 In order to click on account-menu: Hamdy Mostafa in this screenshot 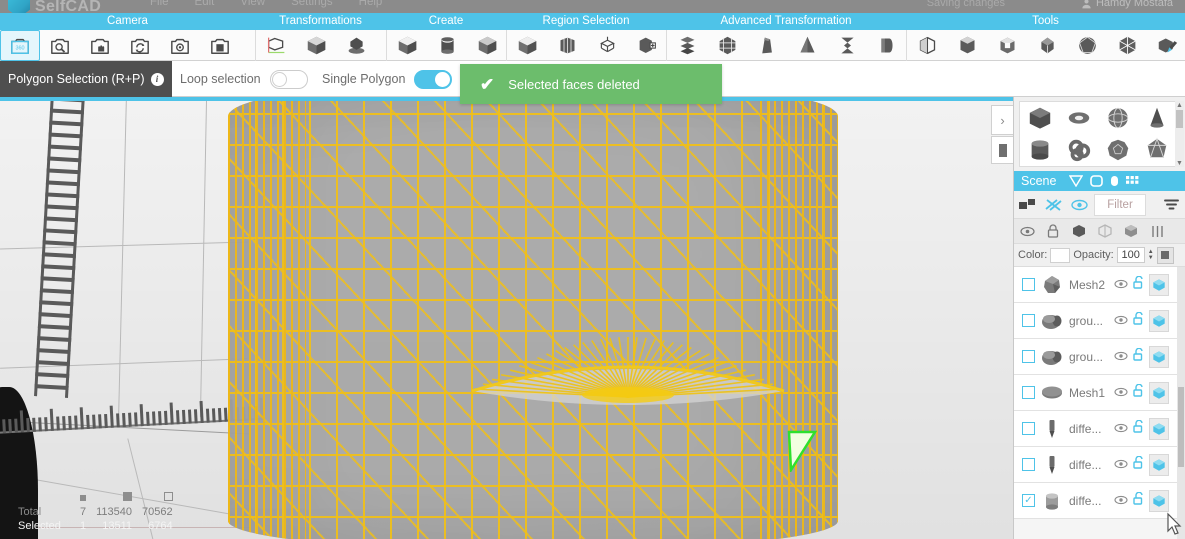, I will do `click(1127, 4)`.